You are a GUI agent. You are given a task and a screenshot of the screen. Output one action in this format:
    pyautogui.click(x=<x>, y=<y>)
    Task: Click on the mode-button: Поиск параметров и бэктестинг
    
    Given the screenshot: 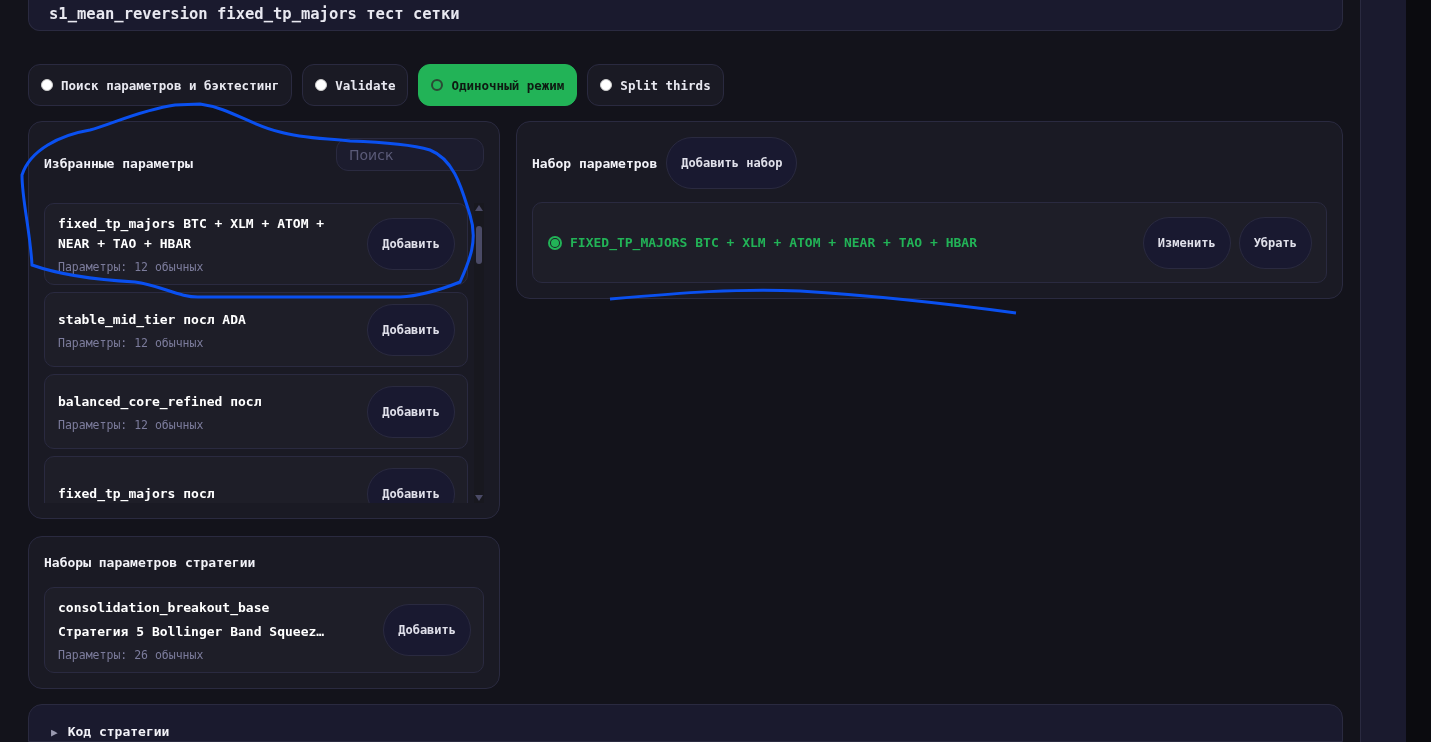 What is the action you would take?
    pyautogui.click(x=160, y=85)
    